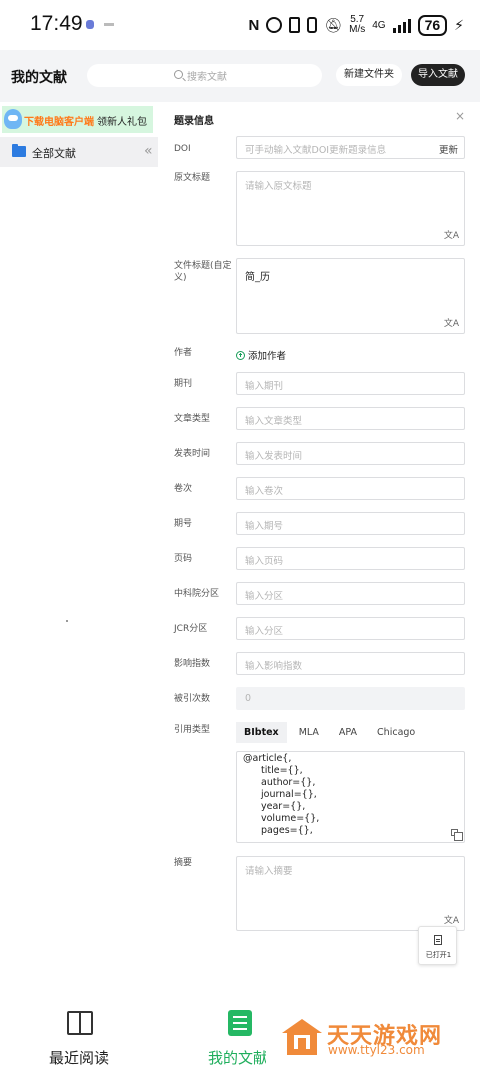  Describe the element at coordinates (274, 666) in the screenshot. I see `impact-placeholder: 输入影响指数` at that location.